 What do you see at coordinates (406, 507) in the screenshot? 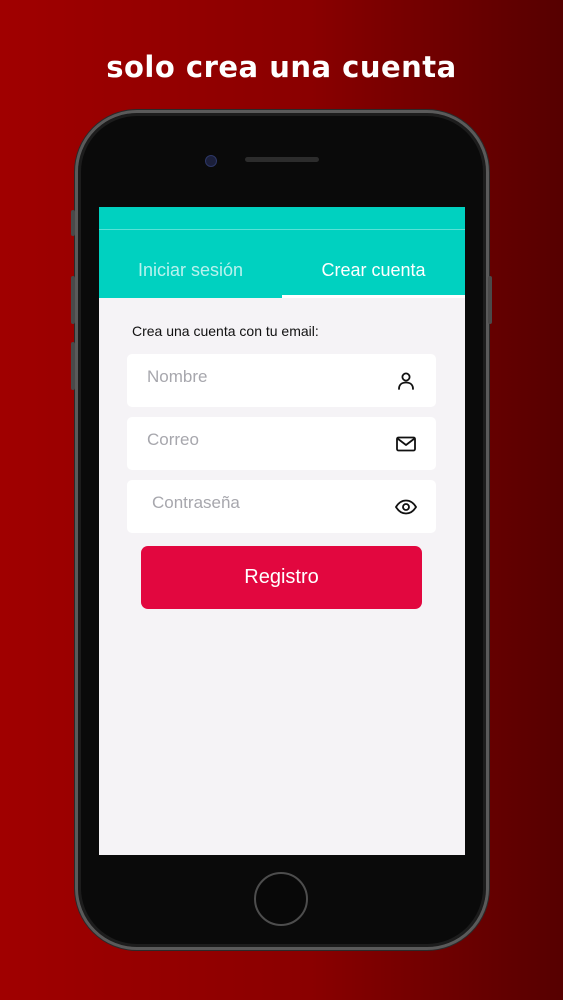
I see `eye-icon` at bounding box center [406, 507].